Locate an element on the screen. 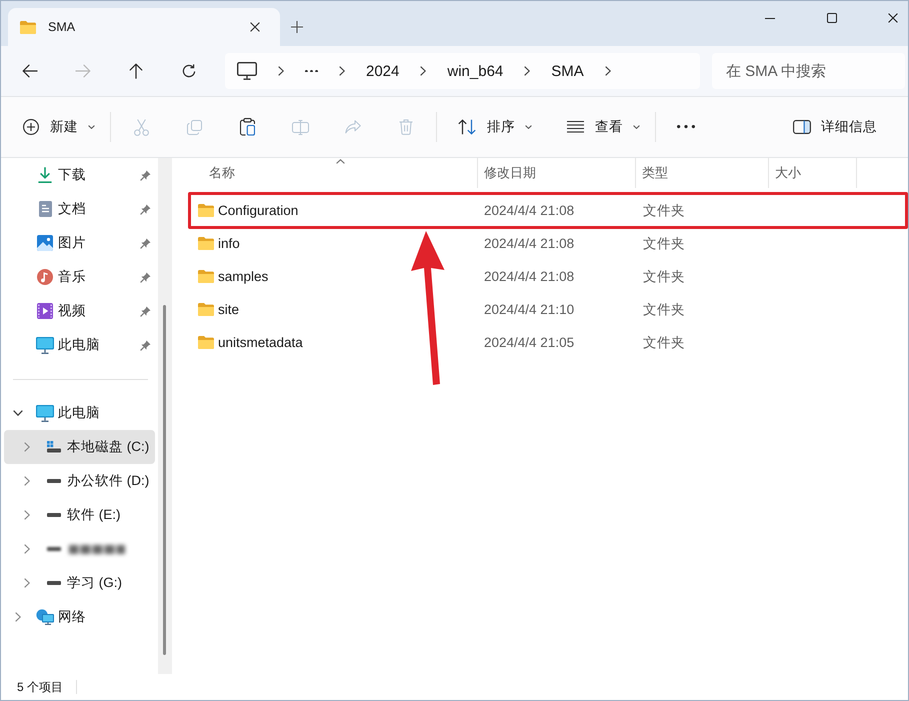 Image resolution: width=909 pixels, height=701 pixels. chevron-down-icon is located at coordinates (18, 413).